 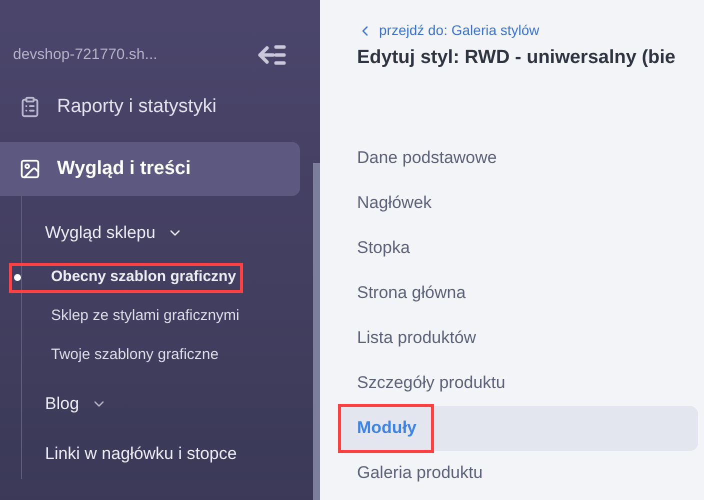 What do you see at coordinates (167, 454) in the screenshot?
I see `nav-subitem: Linki w nagłówku i stopce` at bounding box center [167, 454].